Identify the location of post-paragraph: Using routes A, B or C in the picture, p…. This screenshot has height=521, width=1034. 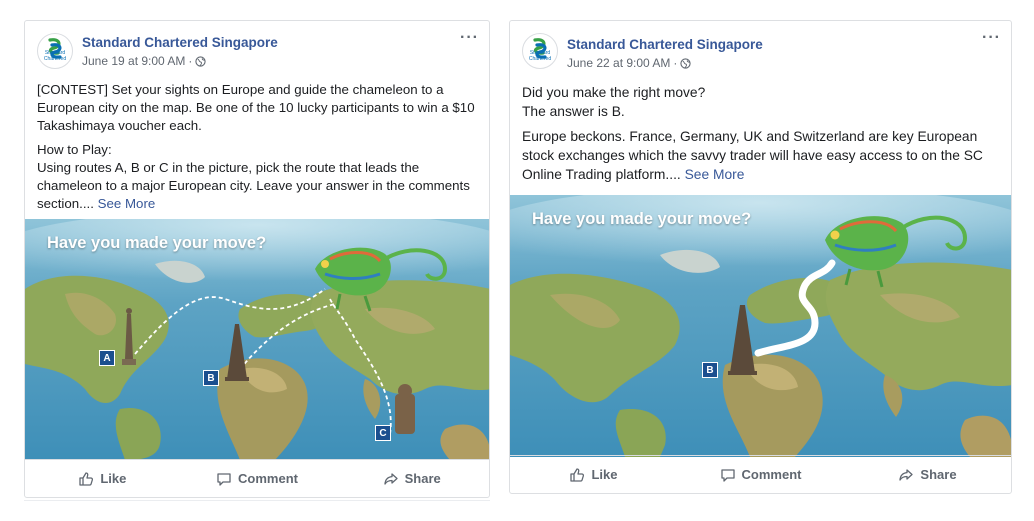
(257, 186).